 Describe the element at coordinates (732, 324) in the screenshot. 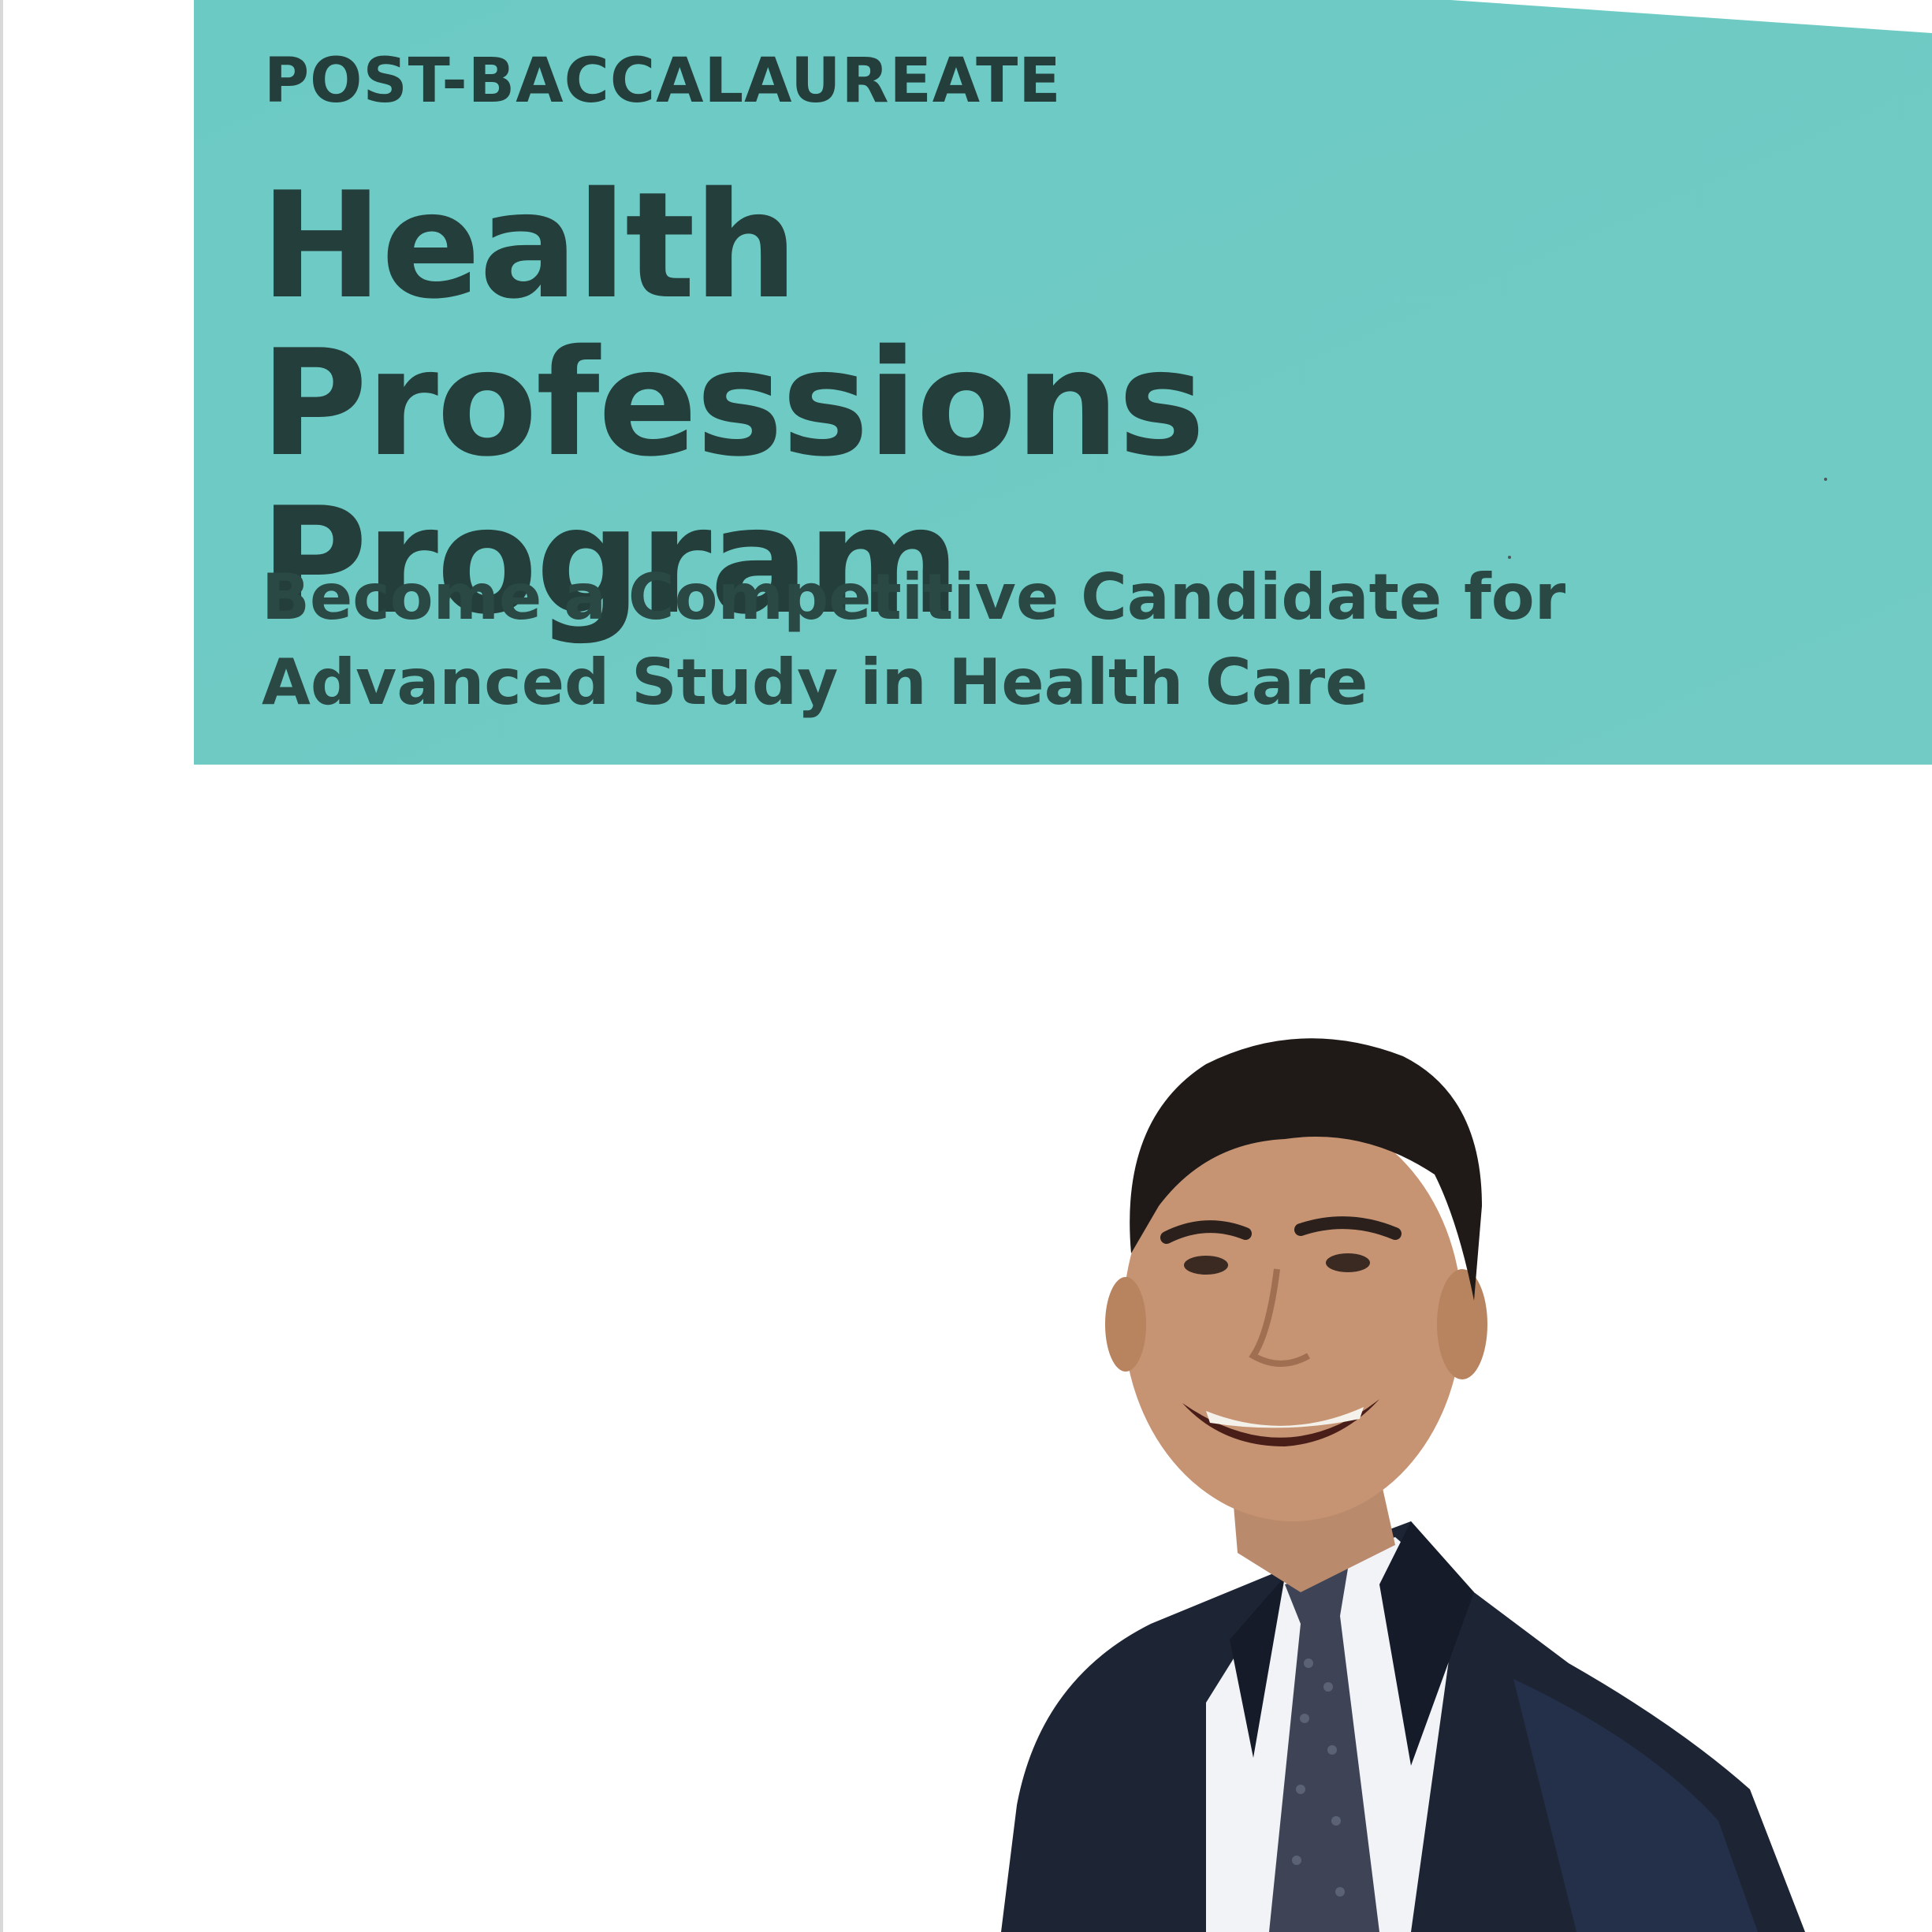

I see `title-line-1: Health Professions` at that location.